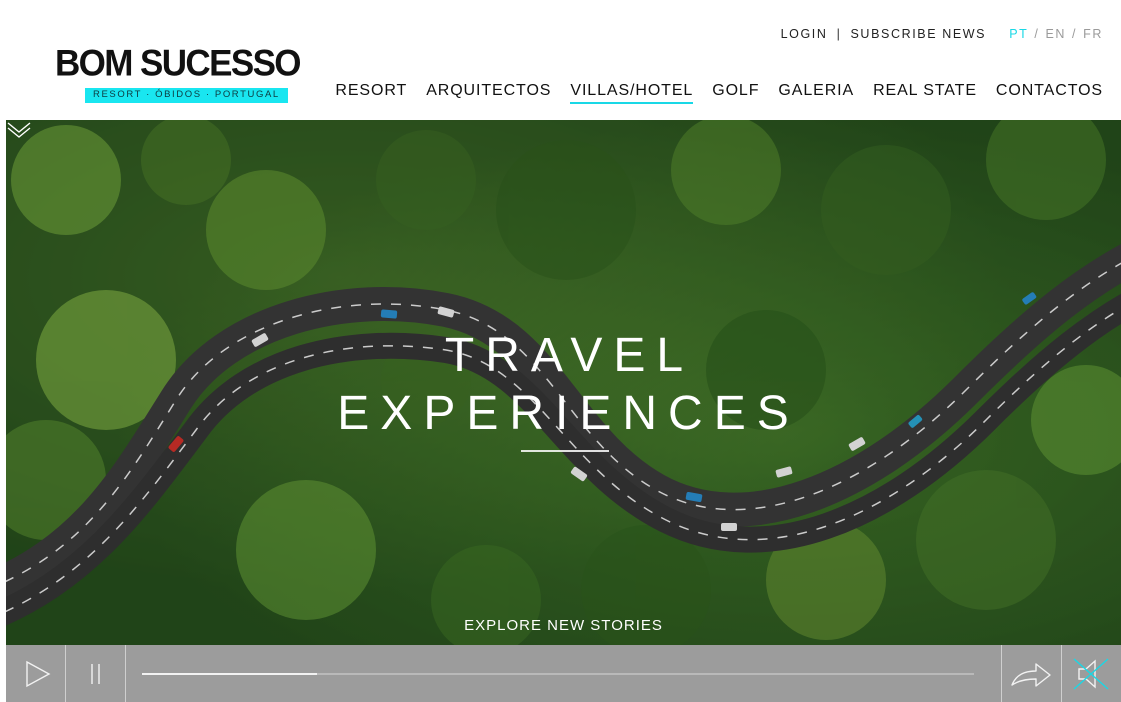 The image size is (1121, 702). Describe the element at coordinates (19, 129) in the screenshot. I see `chevron-down-icon` at that location.